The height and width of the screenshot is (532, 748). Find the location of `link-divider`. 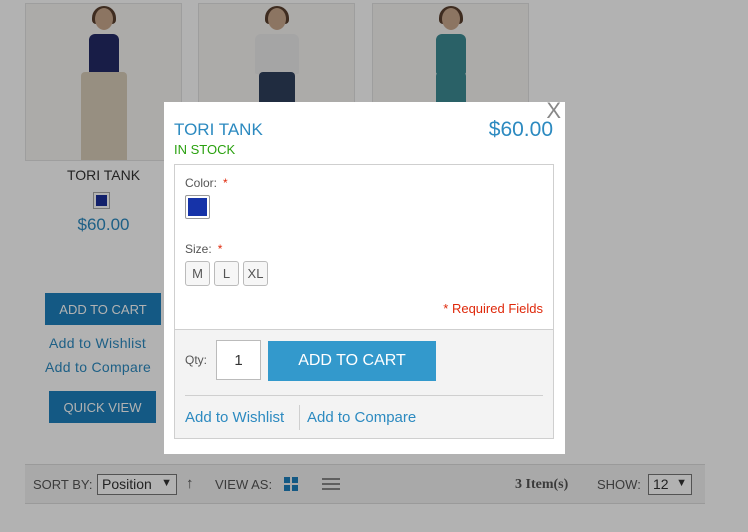

link-divider is located at coordinates (299, 417).